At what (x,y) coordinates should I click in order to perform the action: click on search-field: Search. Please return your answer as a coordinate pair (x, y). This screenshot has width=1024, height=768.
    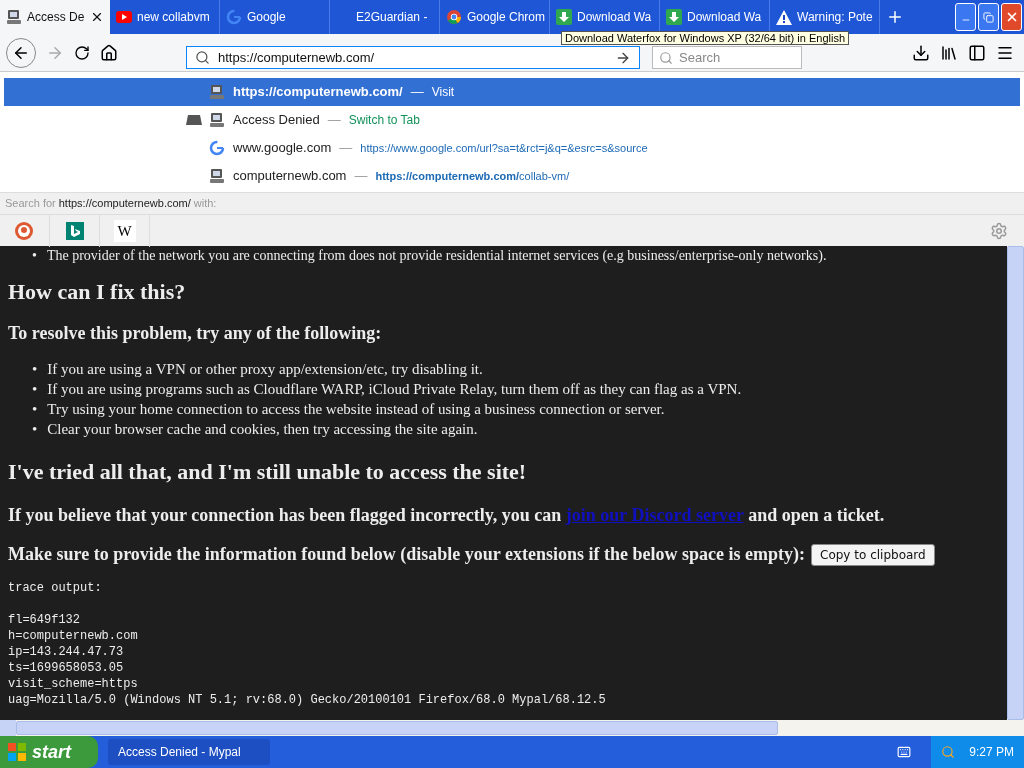
    Looking at the image, I should click on (734, 57).